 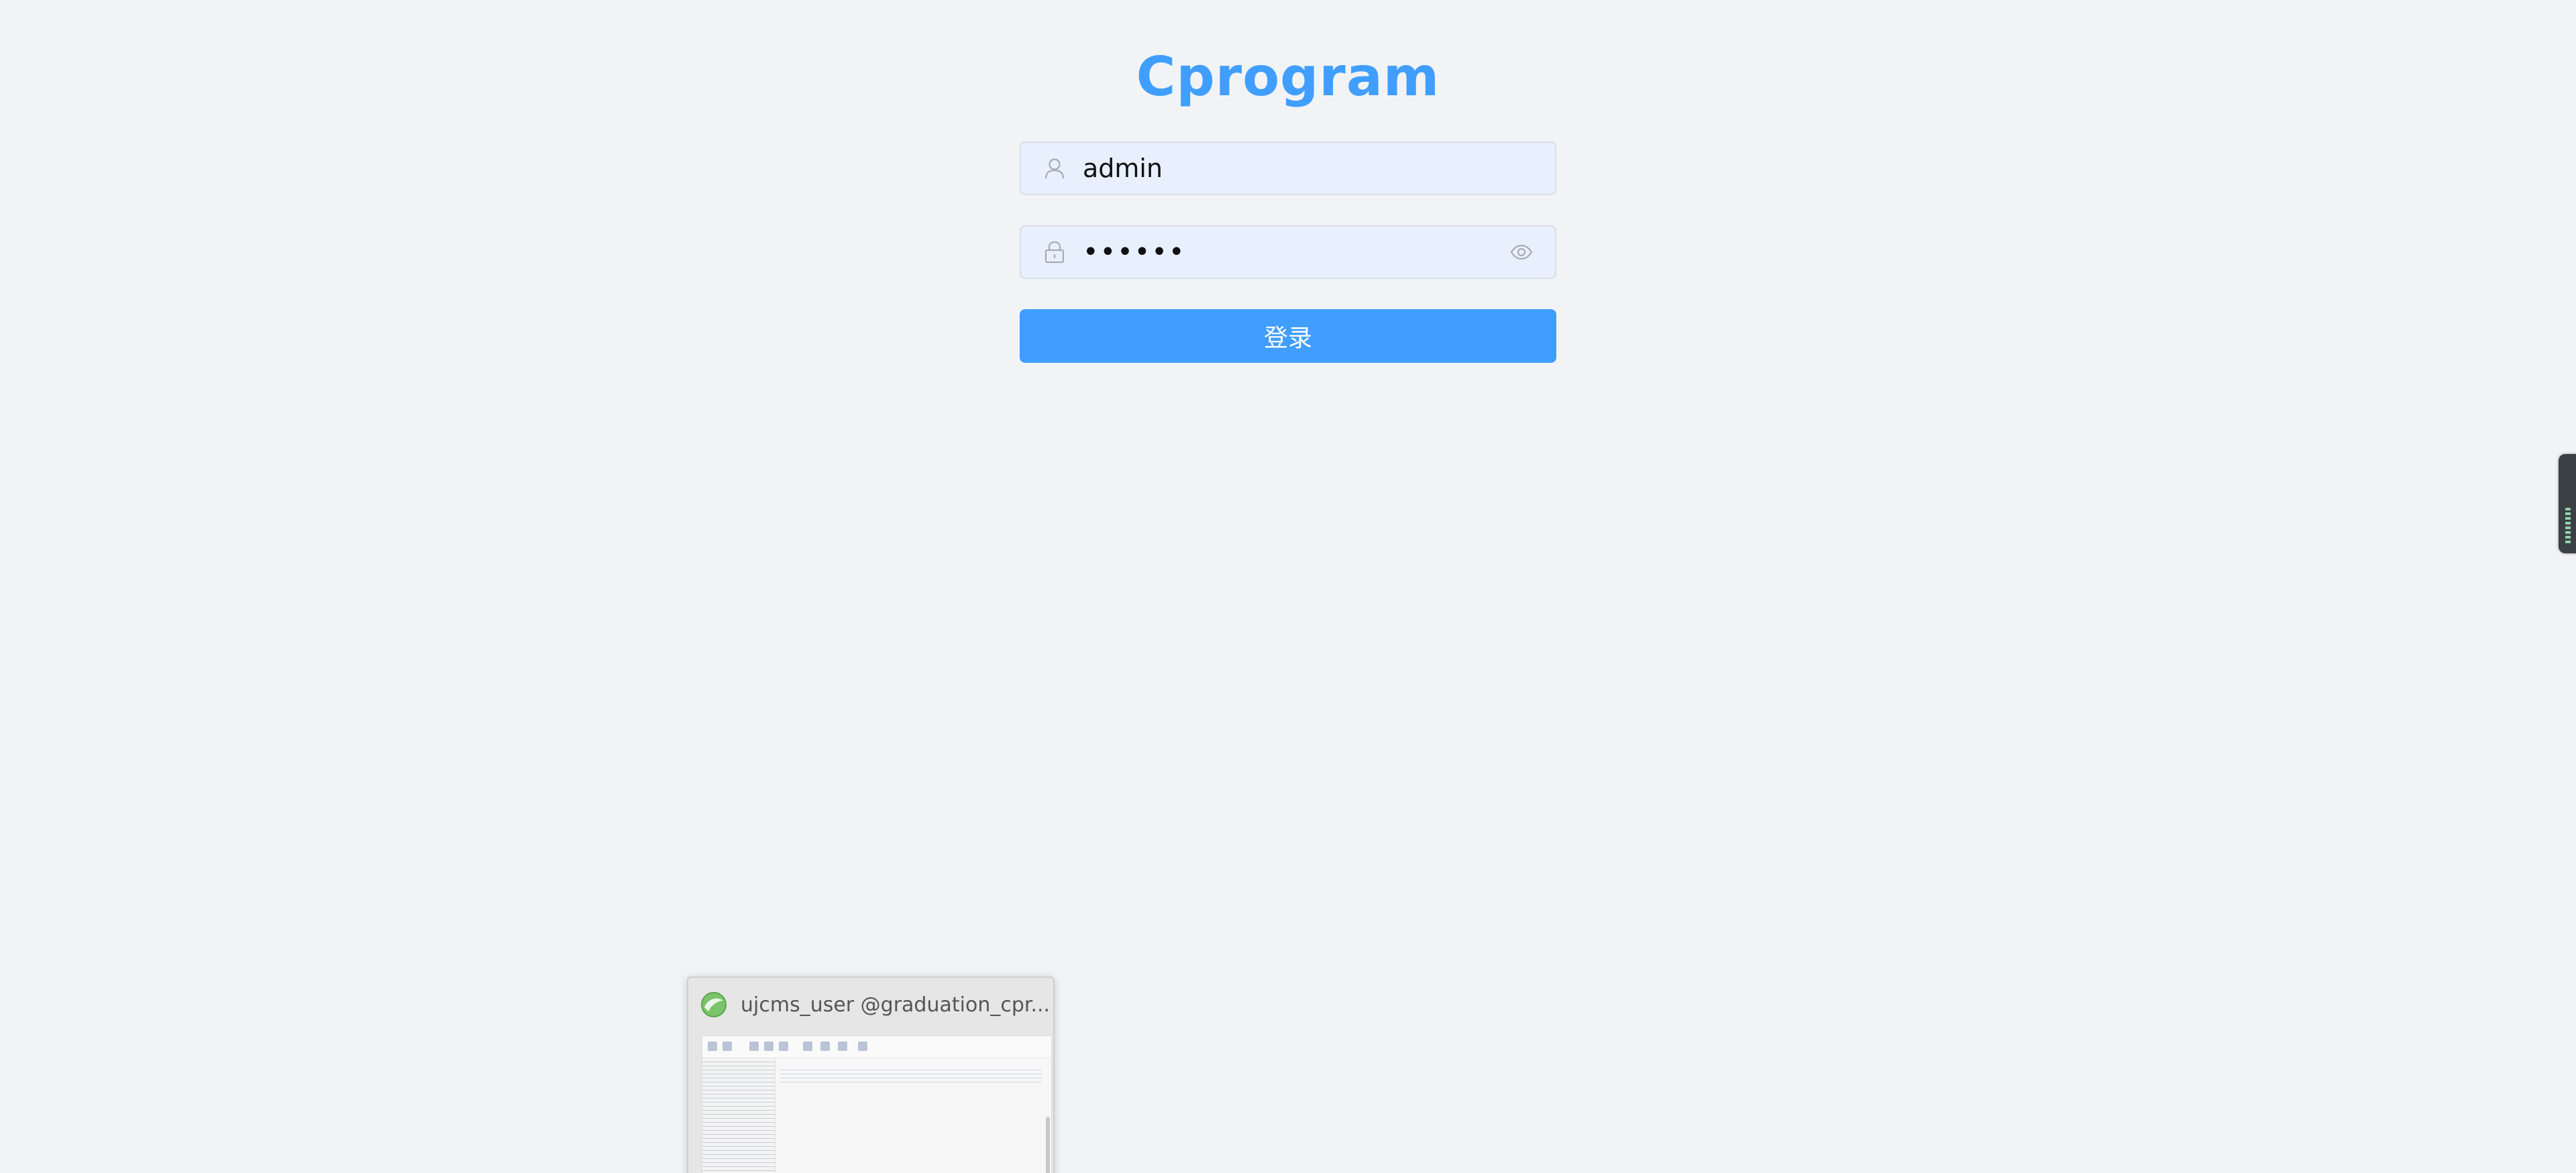 I want to click on username-field, so click(x=1288, y=168).